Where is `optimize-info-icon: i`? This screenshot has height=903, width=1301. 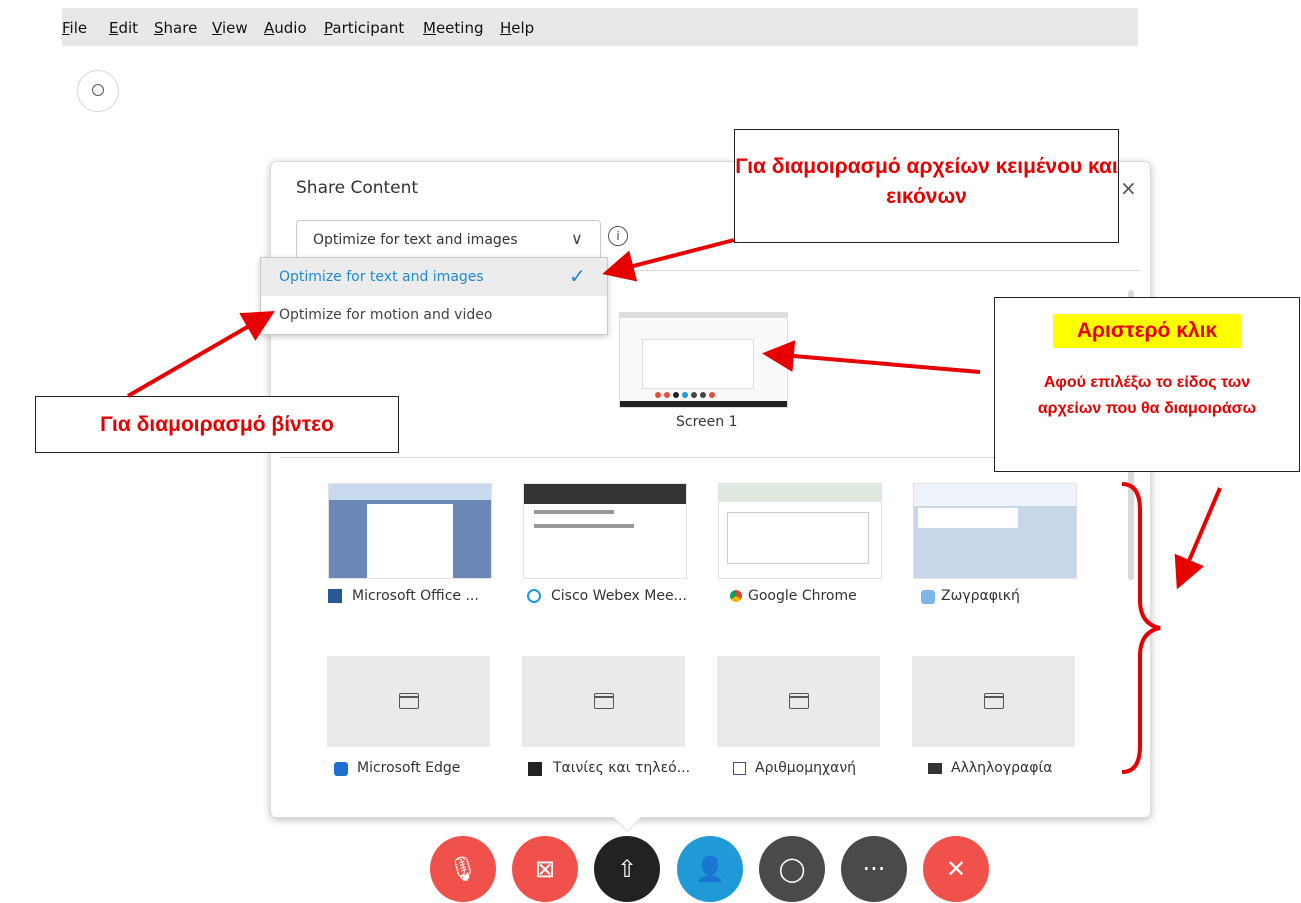 optimize-info-icon: i is located at coordinates (618, 236).